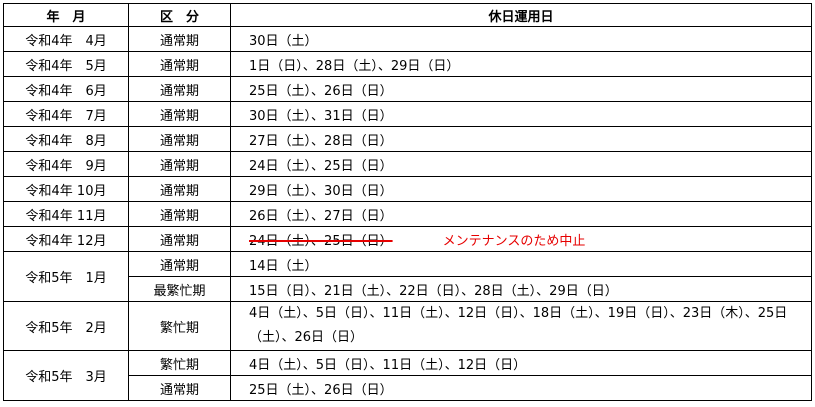 This screenshot has height=407, width=815. What do you see at coordinates (521, 15) in the screenshot?
I see `header-dates: 休日運用日` at bounding box center [521, 15].